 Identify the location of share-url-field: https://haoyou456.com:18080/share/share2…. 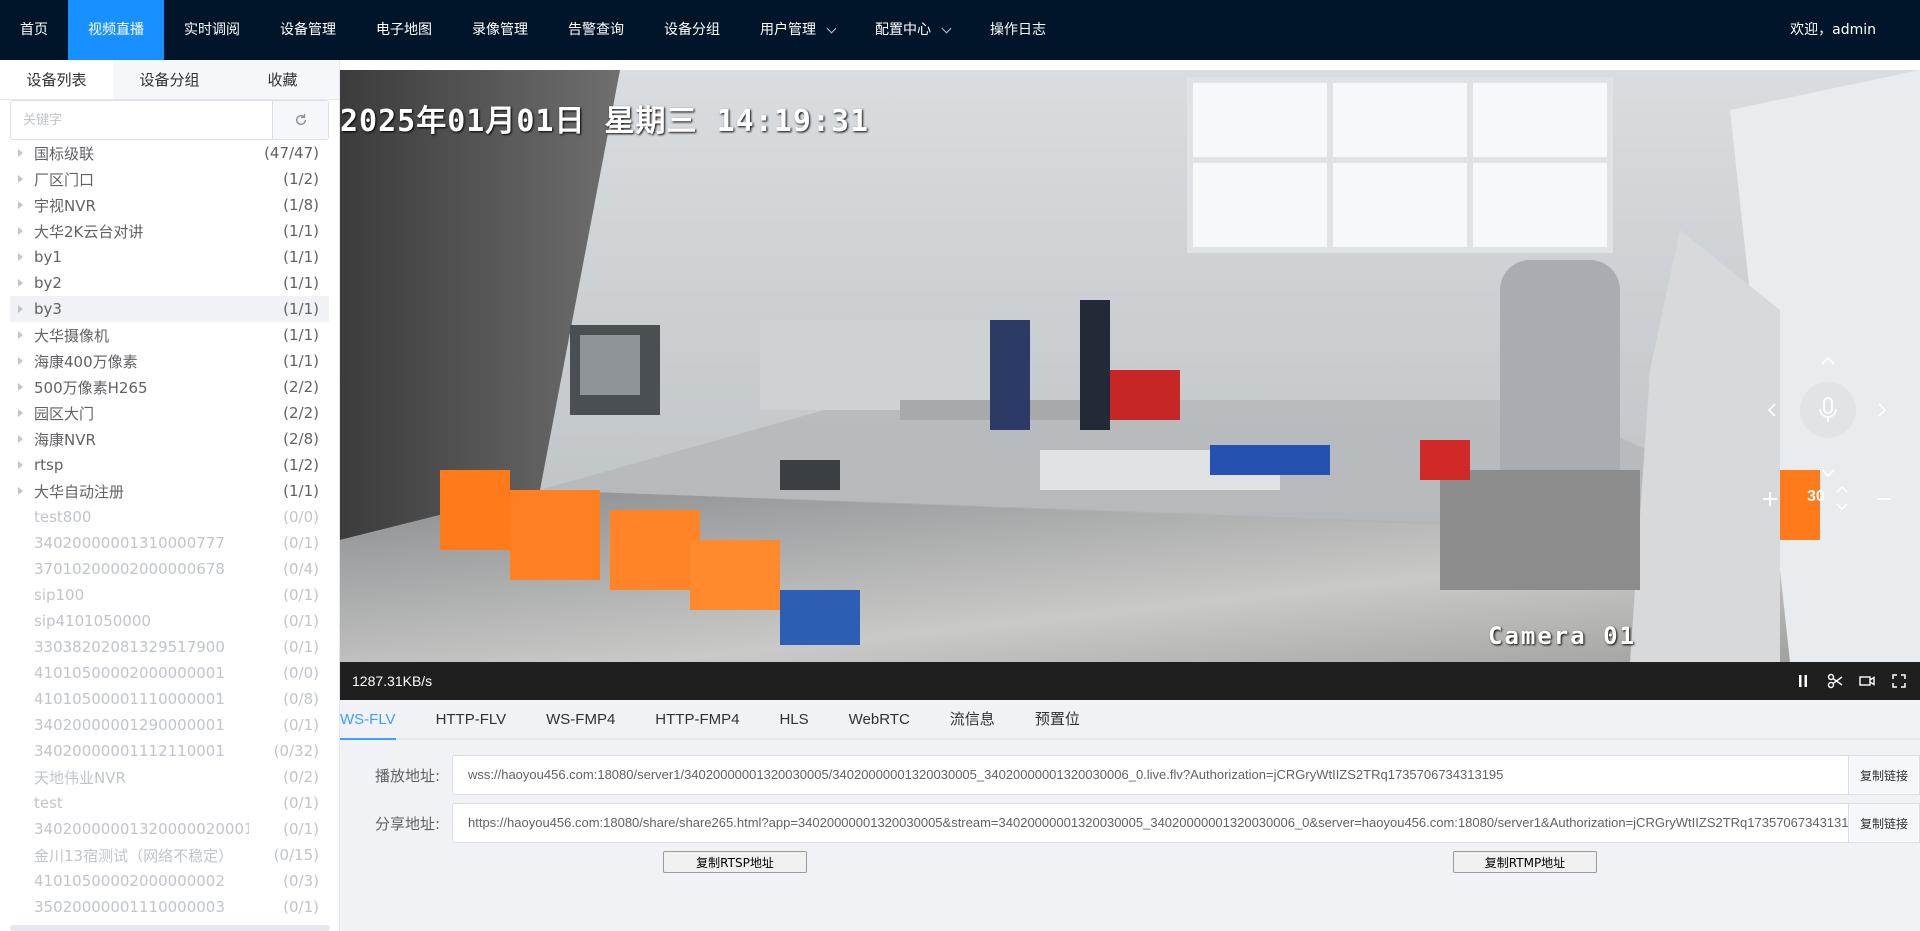
(1150, 823).